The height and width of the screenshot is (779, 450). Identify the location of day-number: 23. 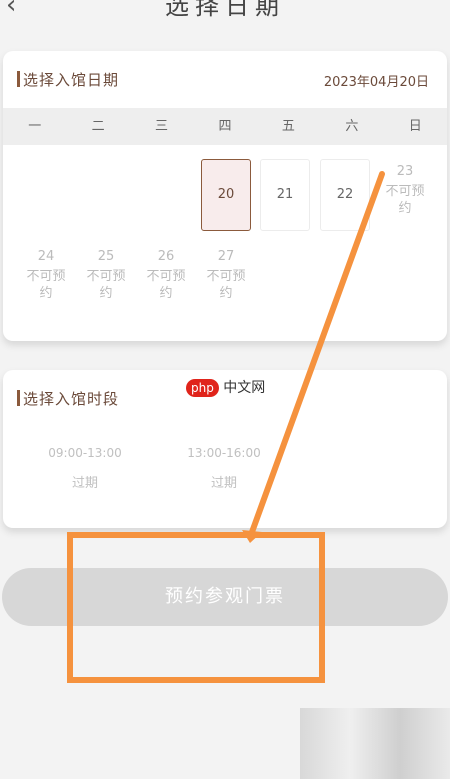
(405, 171).